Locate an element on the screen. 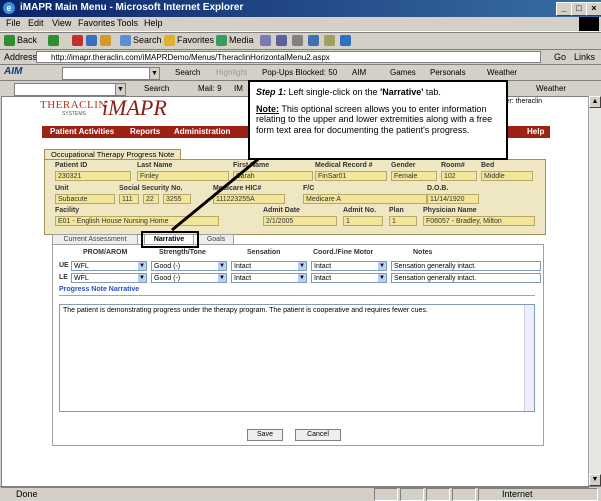  le-strength-value: Good (-) is located at coordinates (167, 278).